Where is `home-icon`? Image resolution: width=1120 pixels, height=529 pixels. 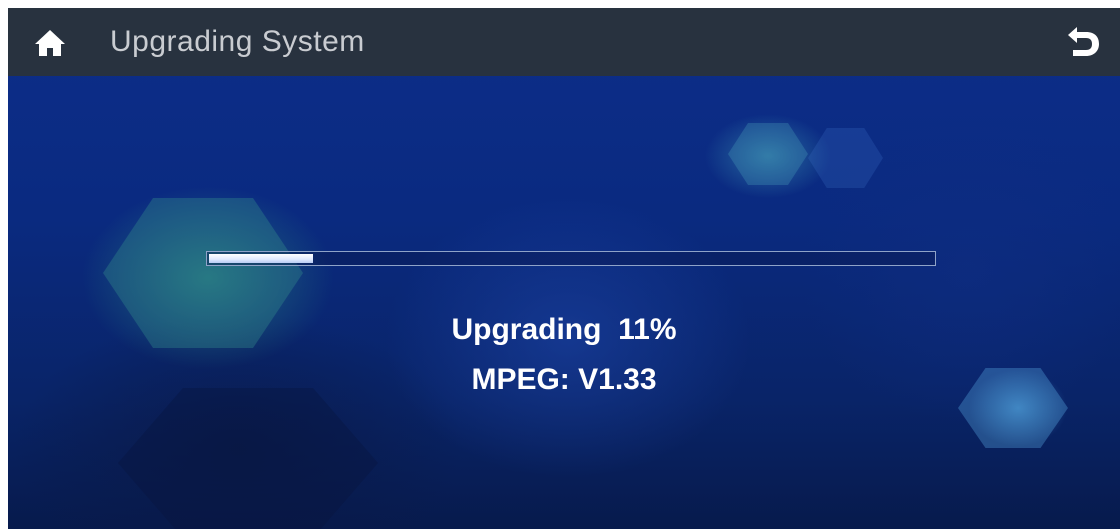
home-icon is located at coordinates (50, 43).